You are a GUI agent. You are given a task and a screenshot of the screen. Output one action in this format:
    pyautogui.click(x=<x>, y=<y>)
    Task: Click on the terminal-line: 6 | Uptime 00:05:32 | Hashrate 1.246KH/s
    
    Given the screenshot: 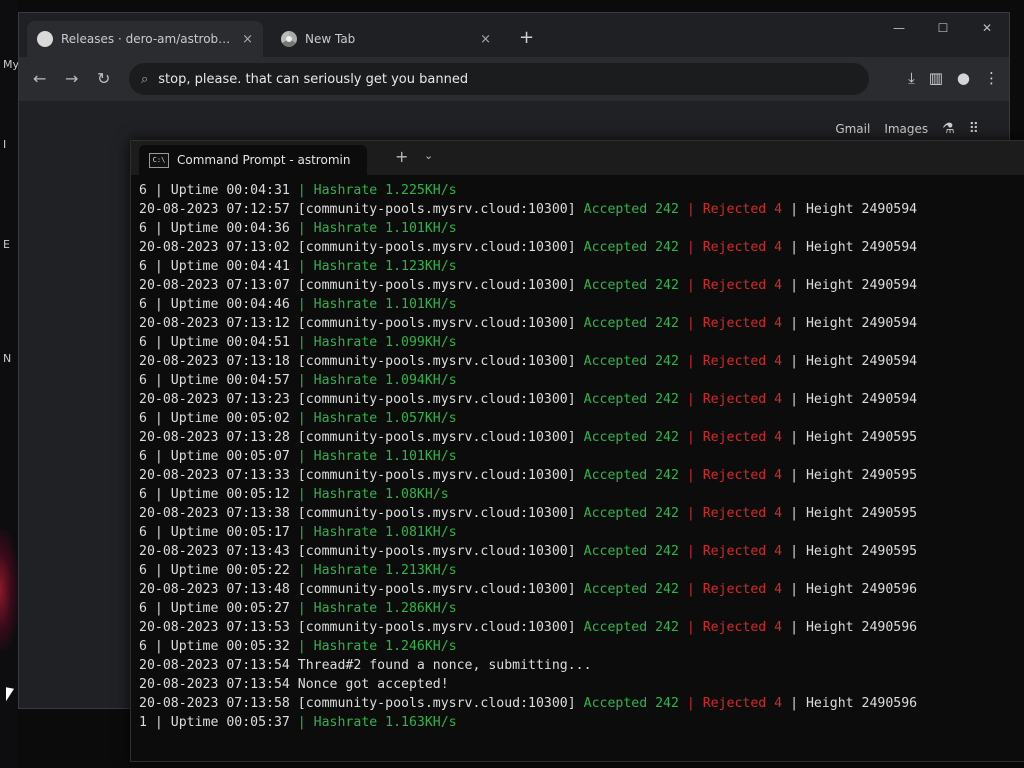 What is the action you would take?
    pyautogui.click(x=581, y=646)
    